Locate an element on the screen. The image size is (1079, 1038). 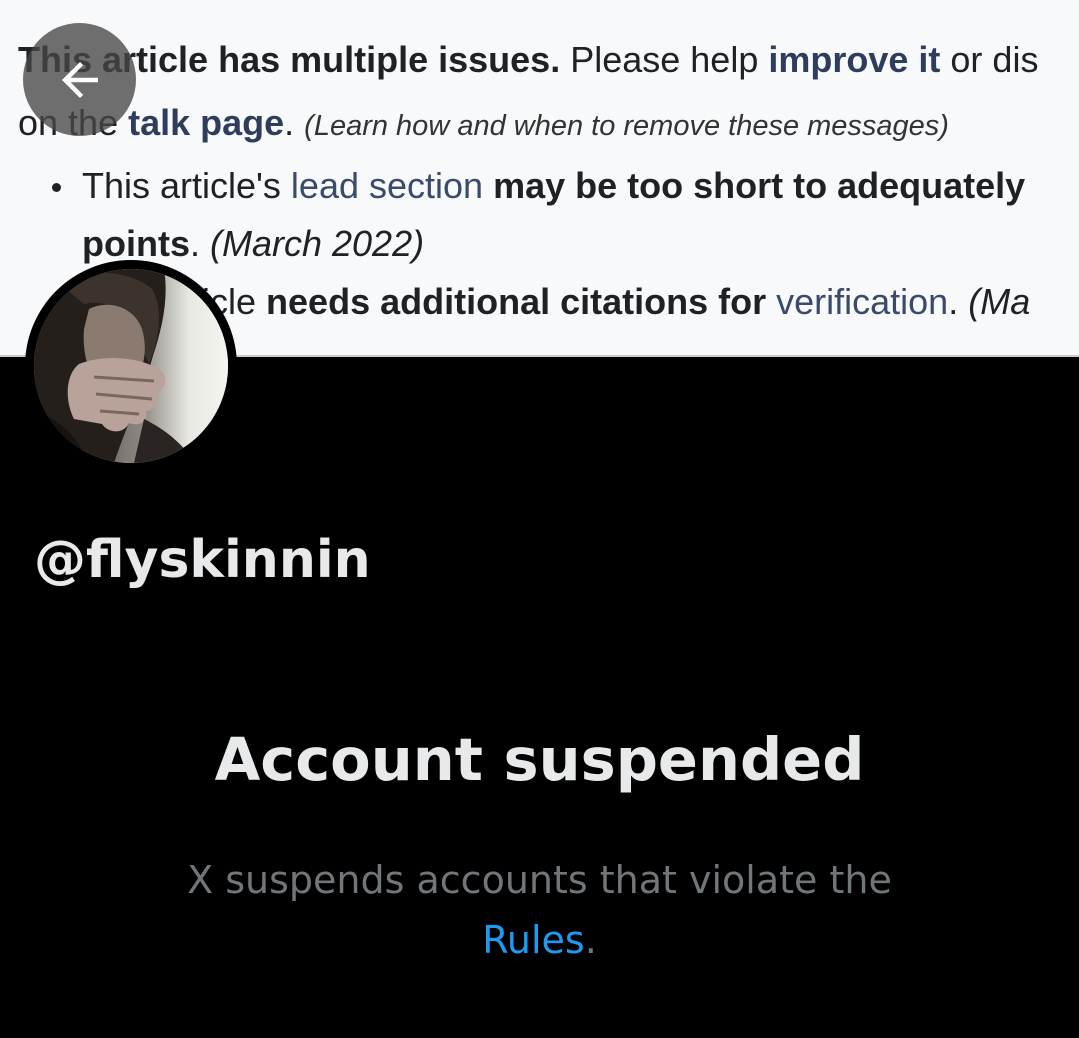
banner-text-fragment is located at coordinates (488, 185).